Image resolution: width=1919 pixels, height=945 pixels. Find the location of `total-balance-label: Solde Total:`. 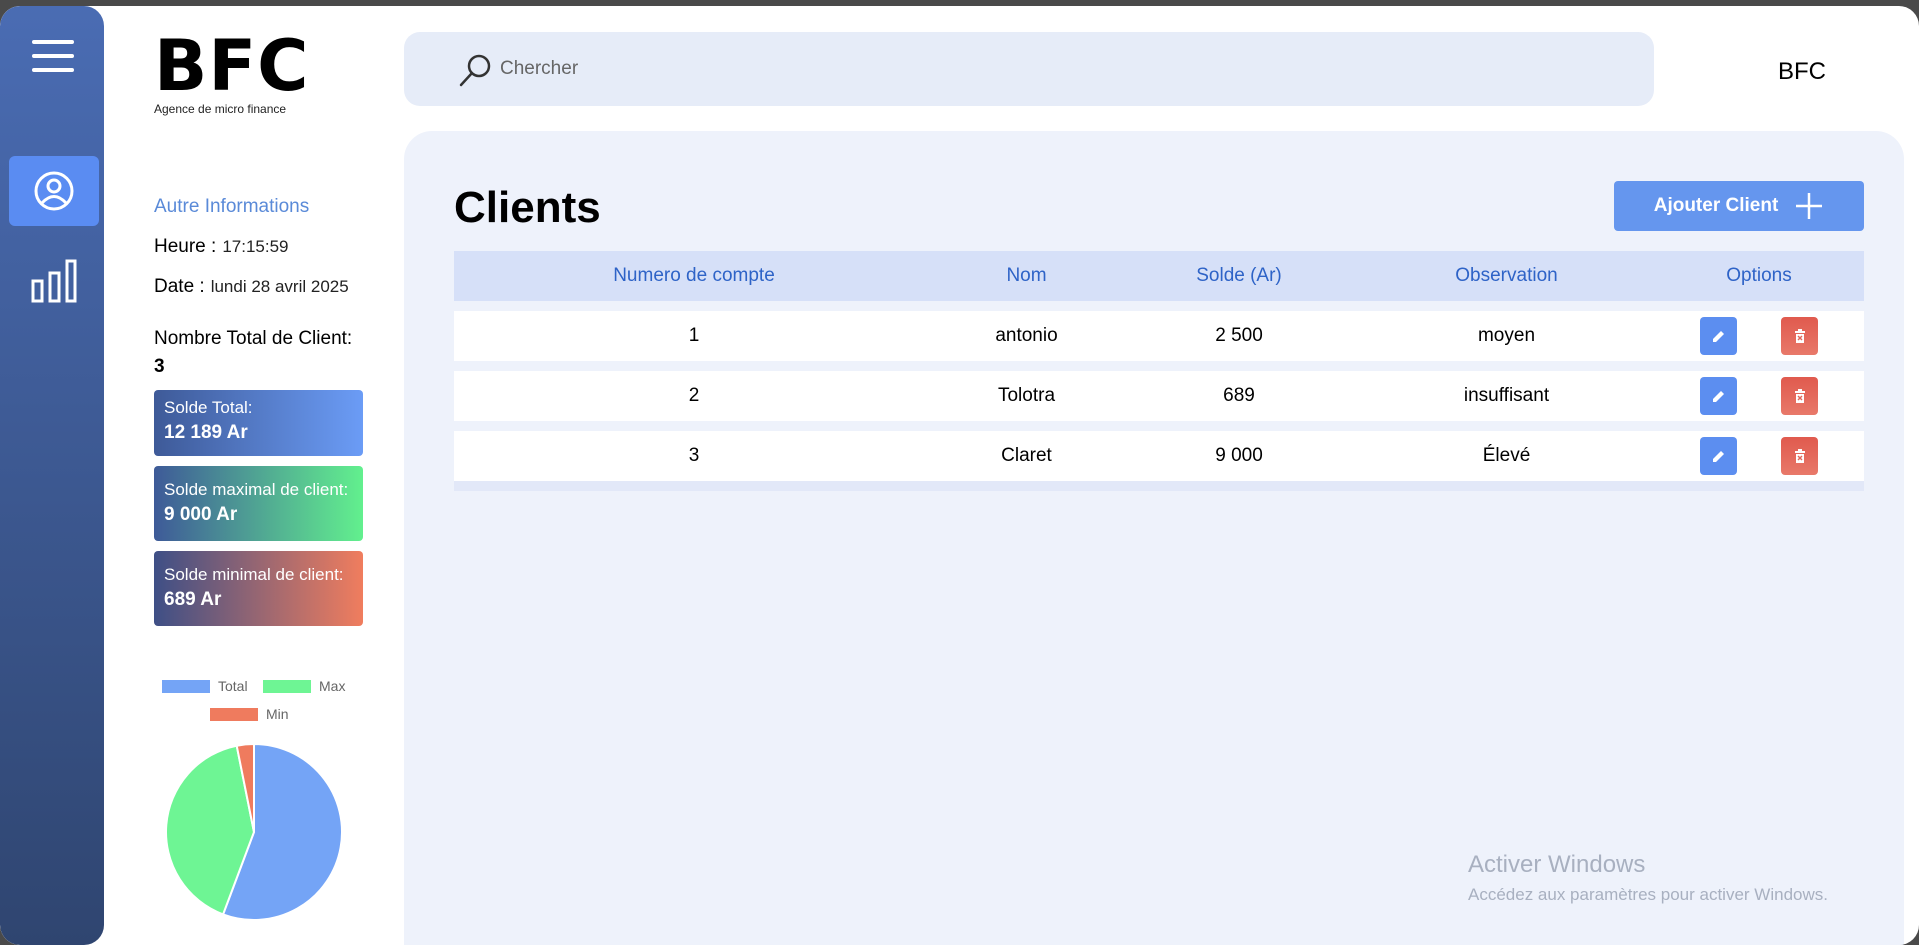

total-balance-label: Solde Total: is located at coordinates (208, 407).